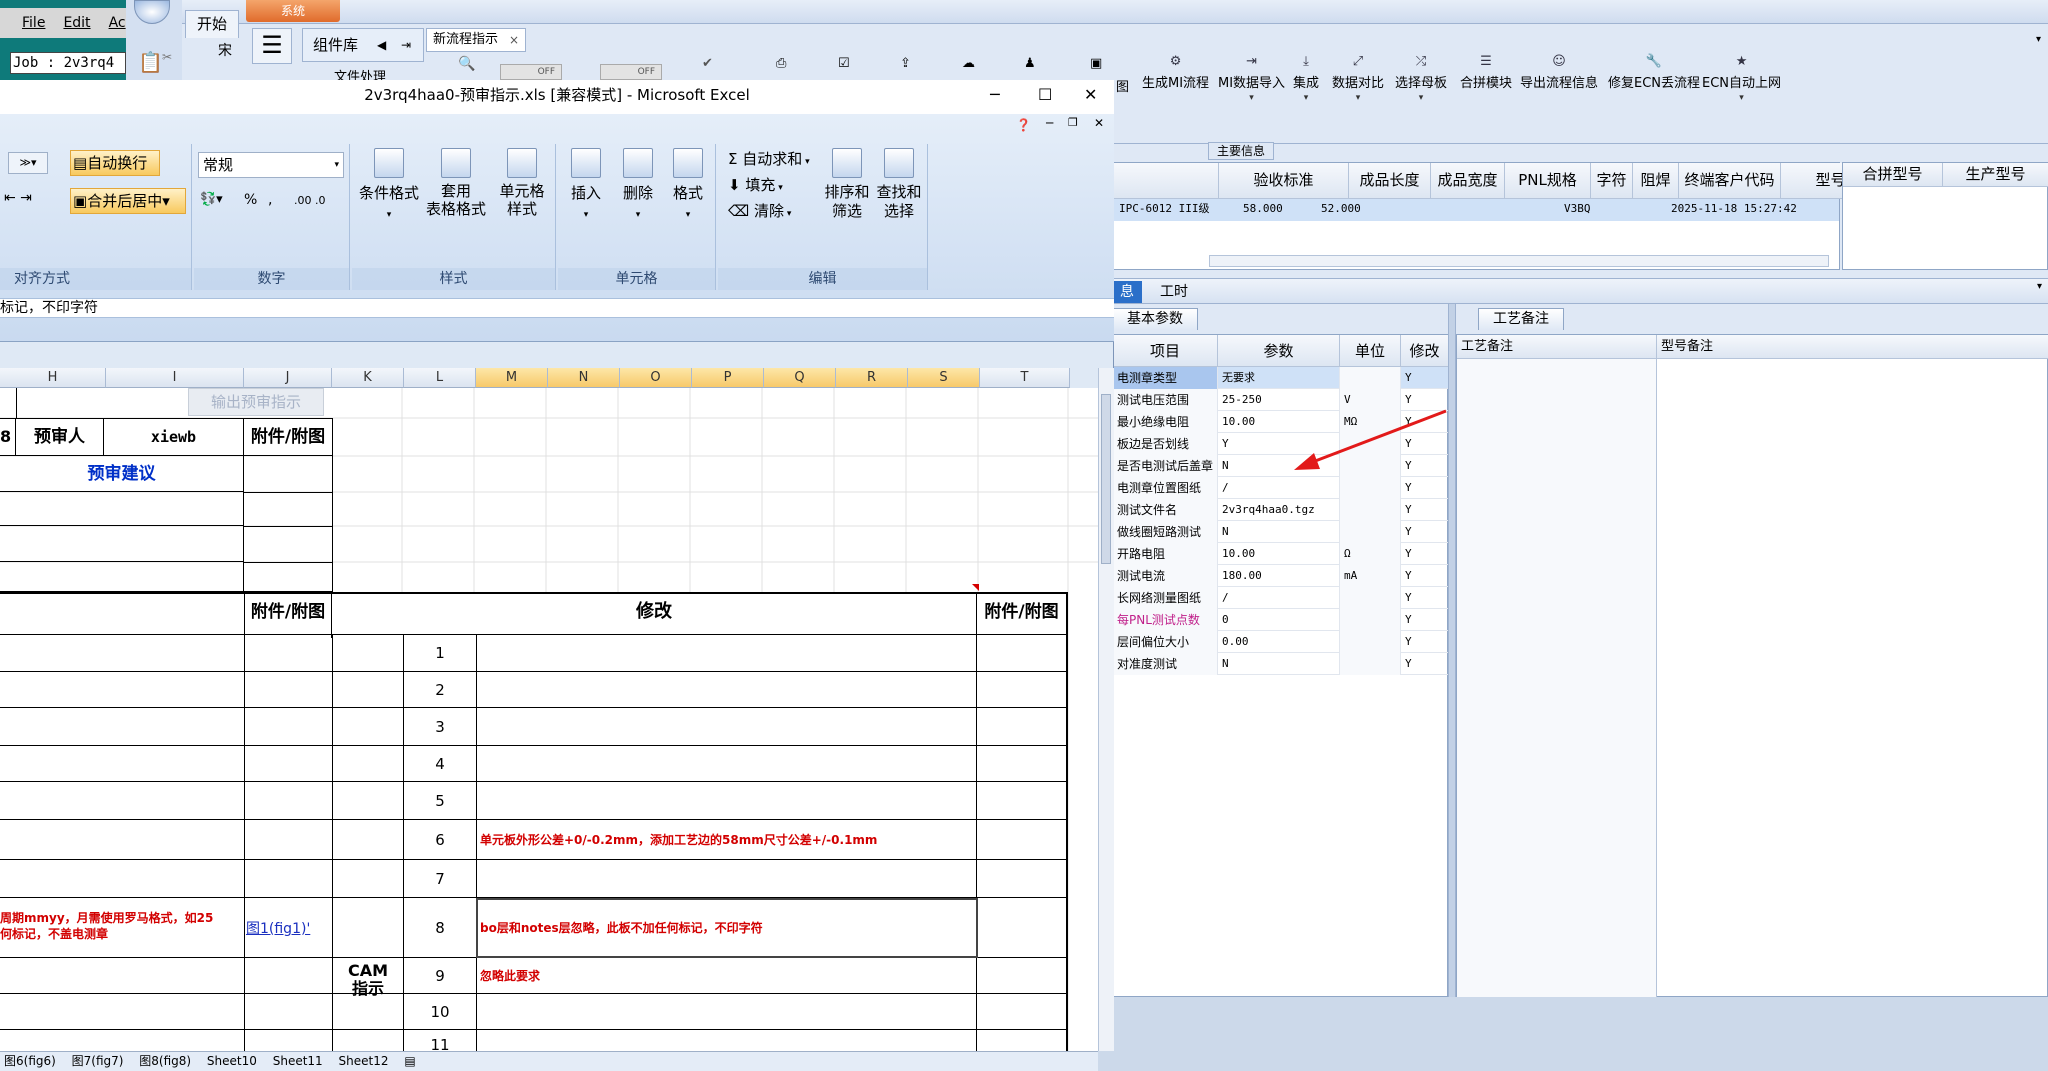 The image size is (2048, 1071). What do you see at coordinates (534, 976) in the screenshot?
I see `table-row: 9 忽略此要求` at bounding box center [534, 976].